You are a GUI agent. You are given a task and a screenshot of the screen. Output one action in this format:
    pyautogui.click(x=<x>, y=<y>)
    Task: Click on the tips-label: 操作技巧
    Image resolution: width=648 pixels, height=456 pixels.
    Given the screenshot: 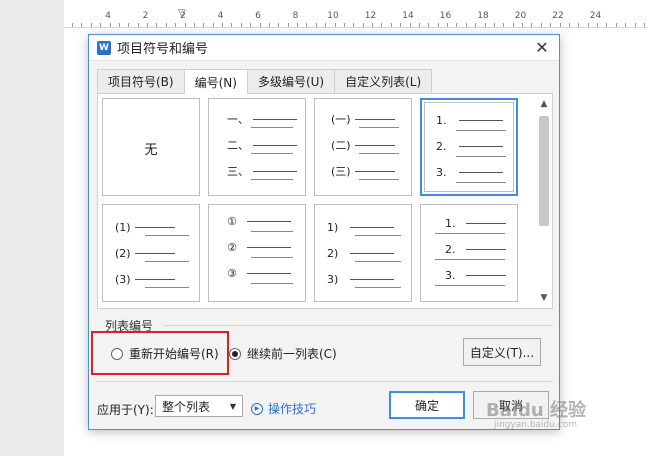 What is the action you would take?
    pyautogui.click(x=292, y=409)
    